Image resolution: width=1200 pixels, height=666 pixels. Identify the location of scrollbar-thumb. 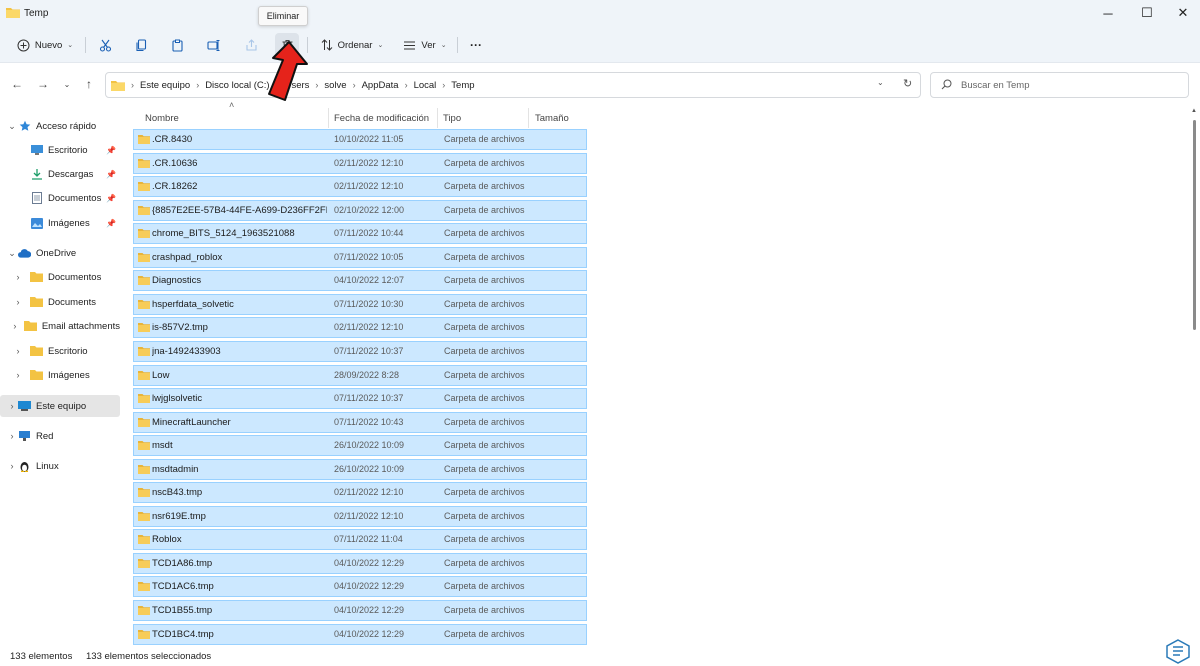
(1194, 225).